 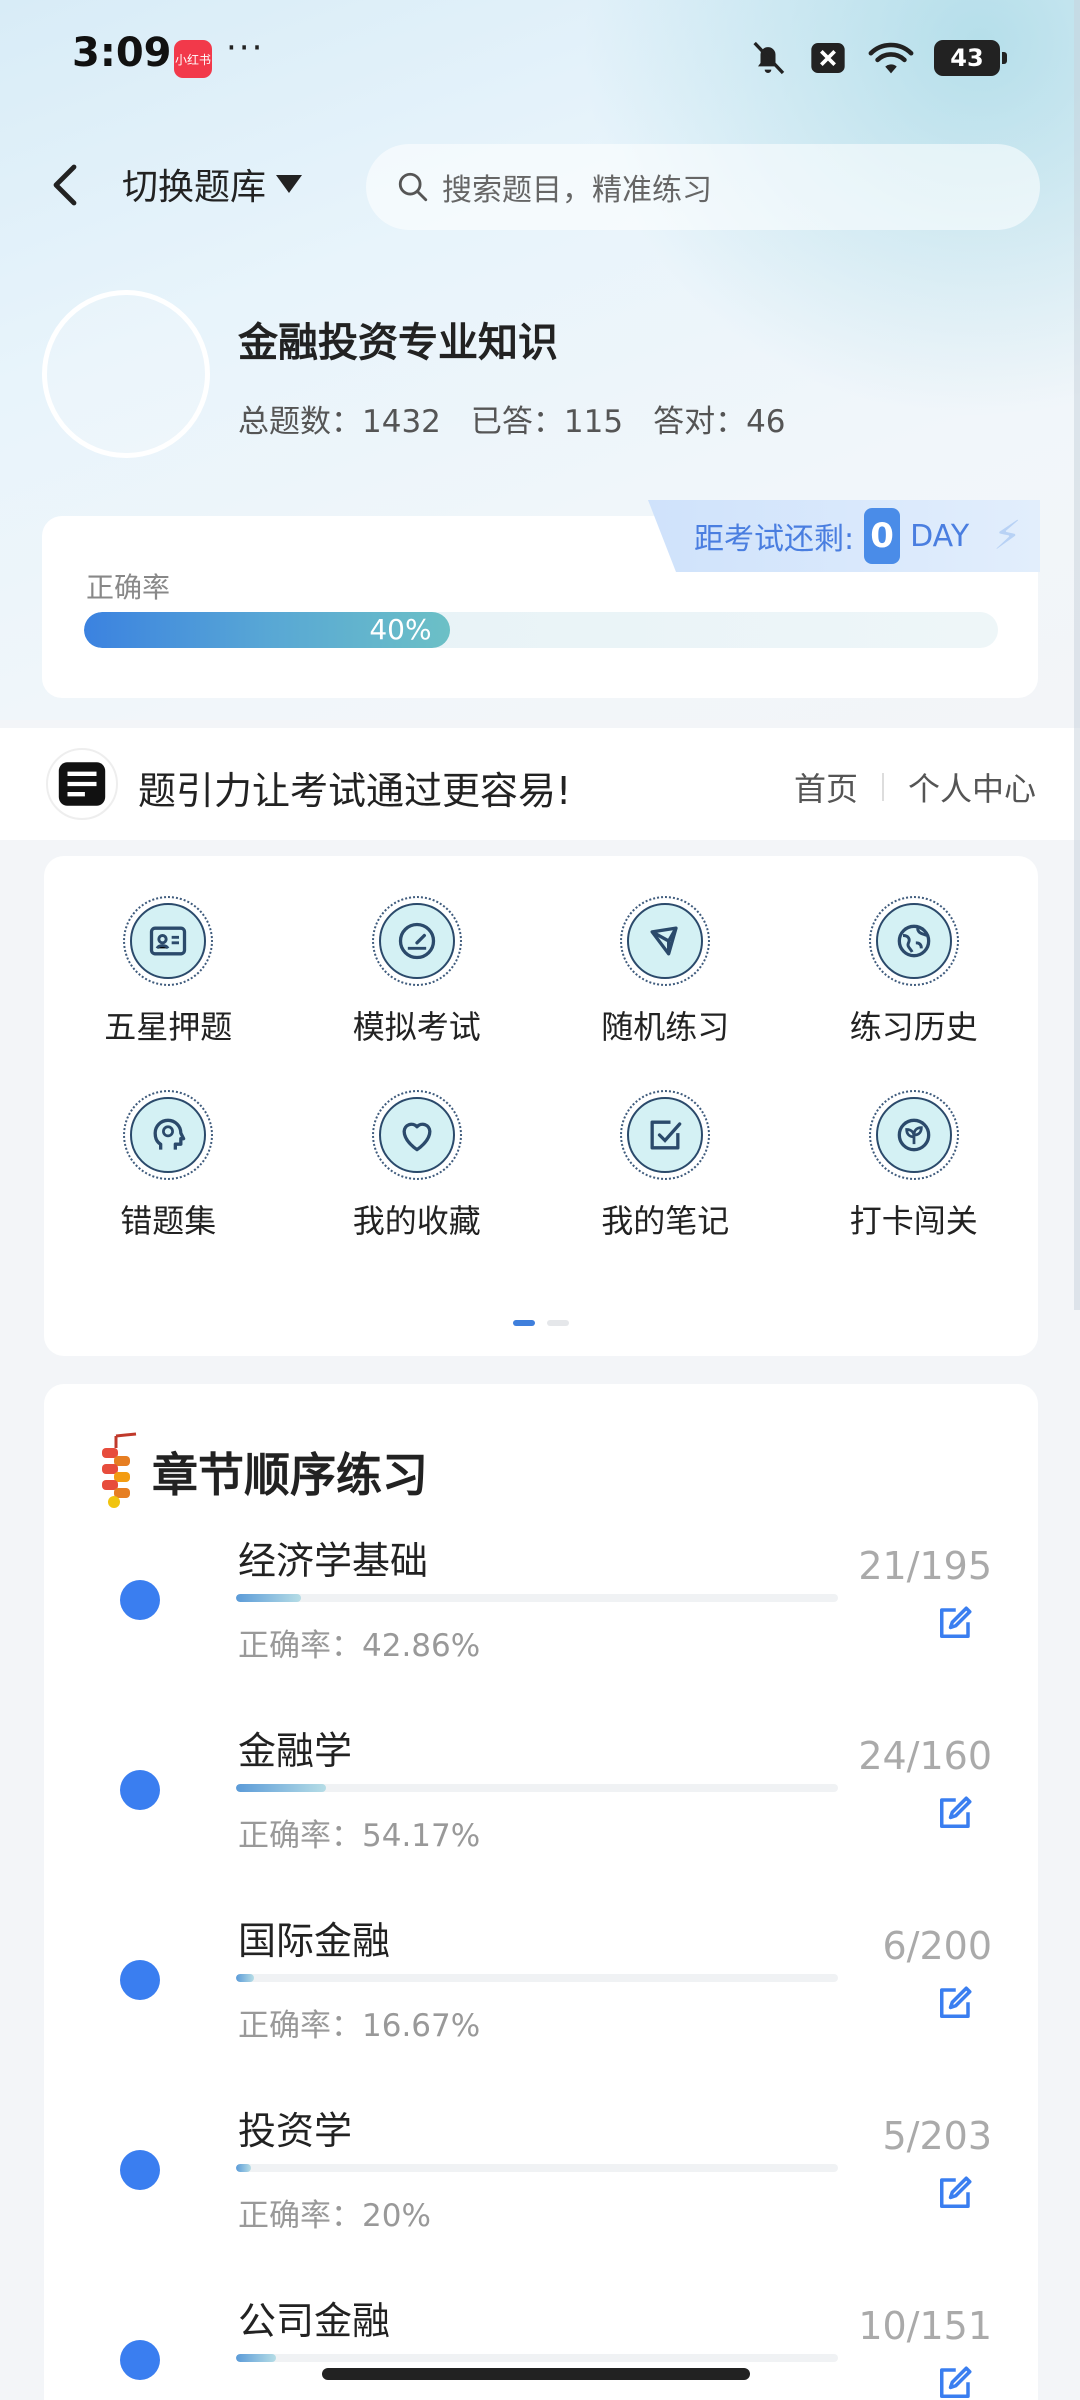 What do you see at coordinates (541, 630) in the screenshot?
I see `accuracy-progress-bar: 40%` at bounding box center [541, 630].